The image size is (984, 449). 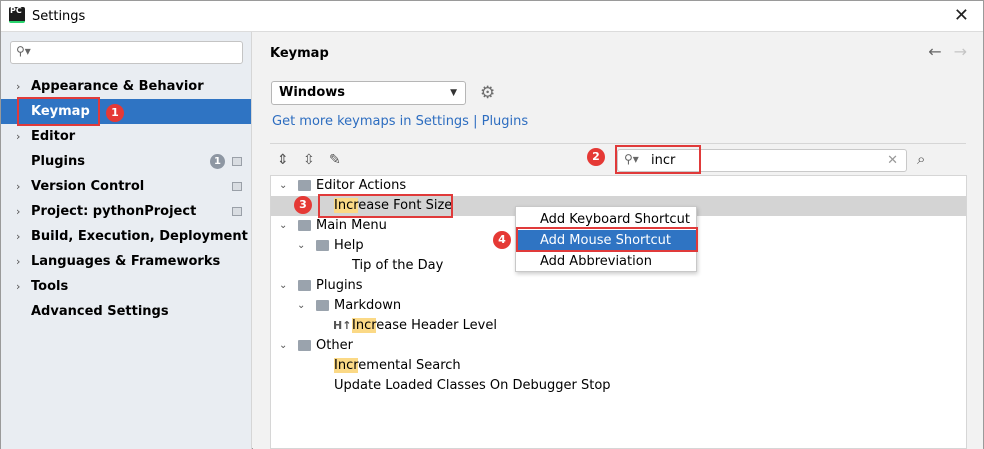 I want to click on add-abbreviation-item: Add Abbreviation, so click(x=606, y=261).